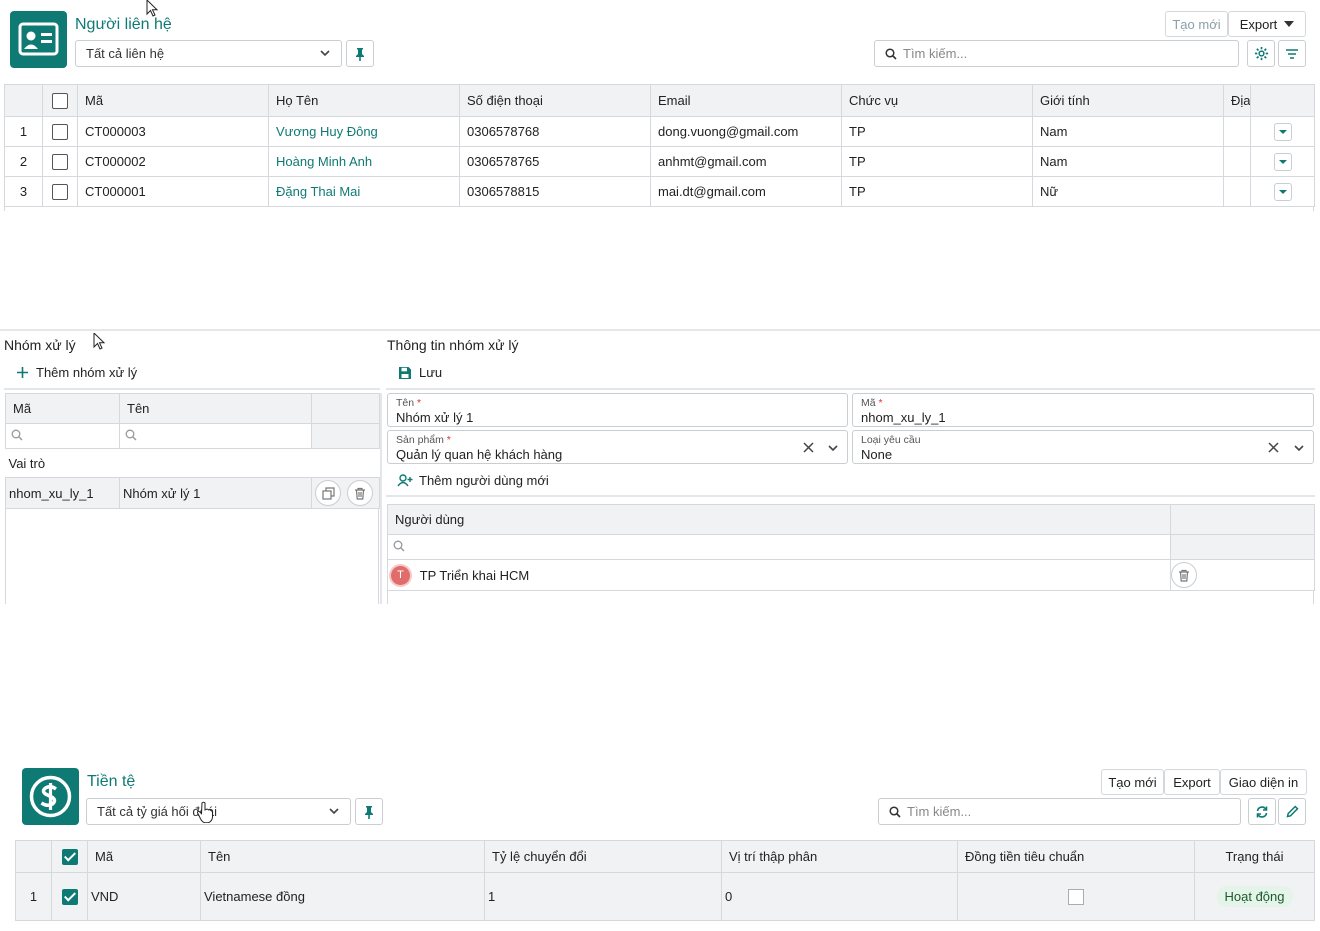  I want to click on contact-name-link: Đặng Thai Mai, so click(364, 191).